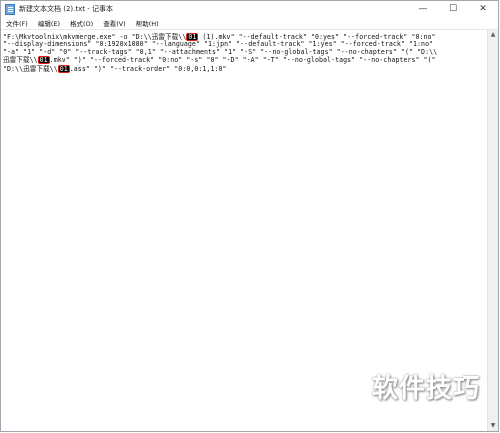  I want to click on window-title: 新建文本文档 (2).txt - 记事本, so click(66, 9).